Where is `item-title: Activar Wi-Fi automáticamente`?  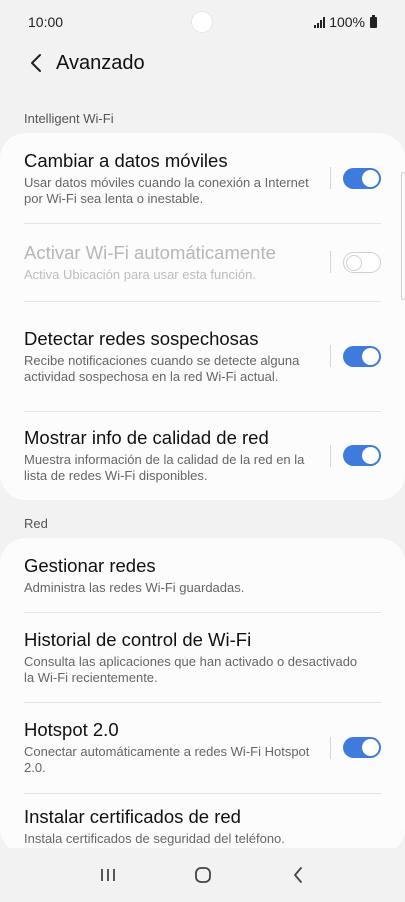 item-title: Activar Wi-Fi automáticamente is located at coordinates (150, 252).